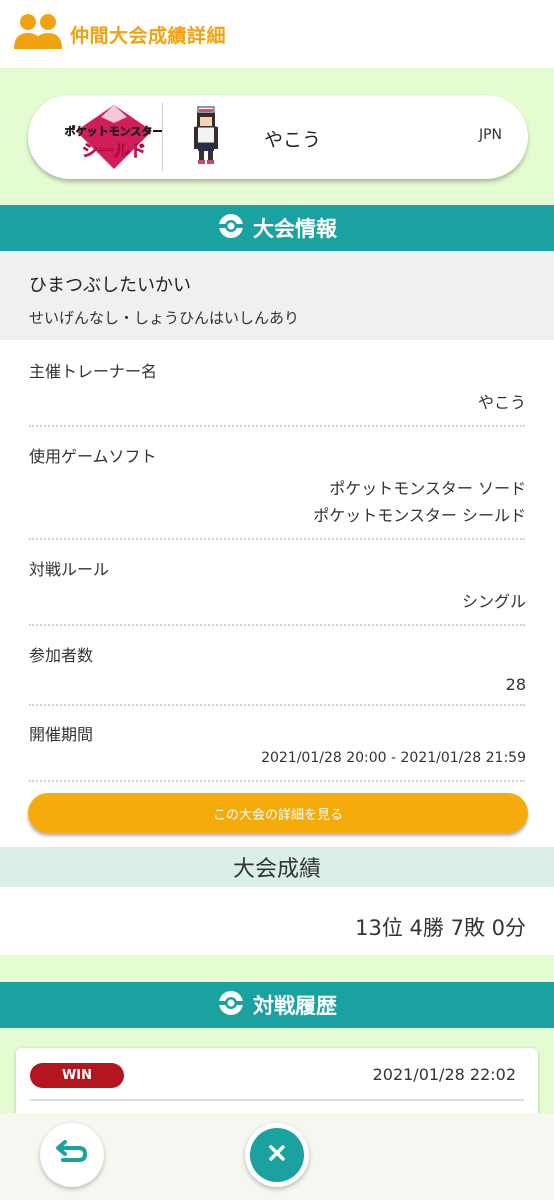 The height and width of the screenshot is (1200, 554). What do you see at coordinates (93, 371) in the screenshot?
I see `organizer-label: 主催トレーナー名` at bounding box center [93, 371].